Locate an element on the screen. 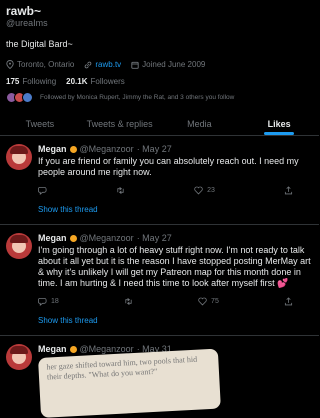  location-pin-icon is located at coordinates (10, 64).